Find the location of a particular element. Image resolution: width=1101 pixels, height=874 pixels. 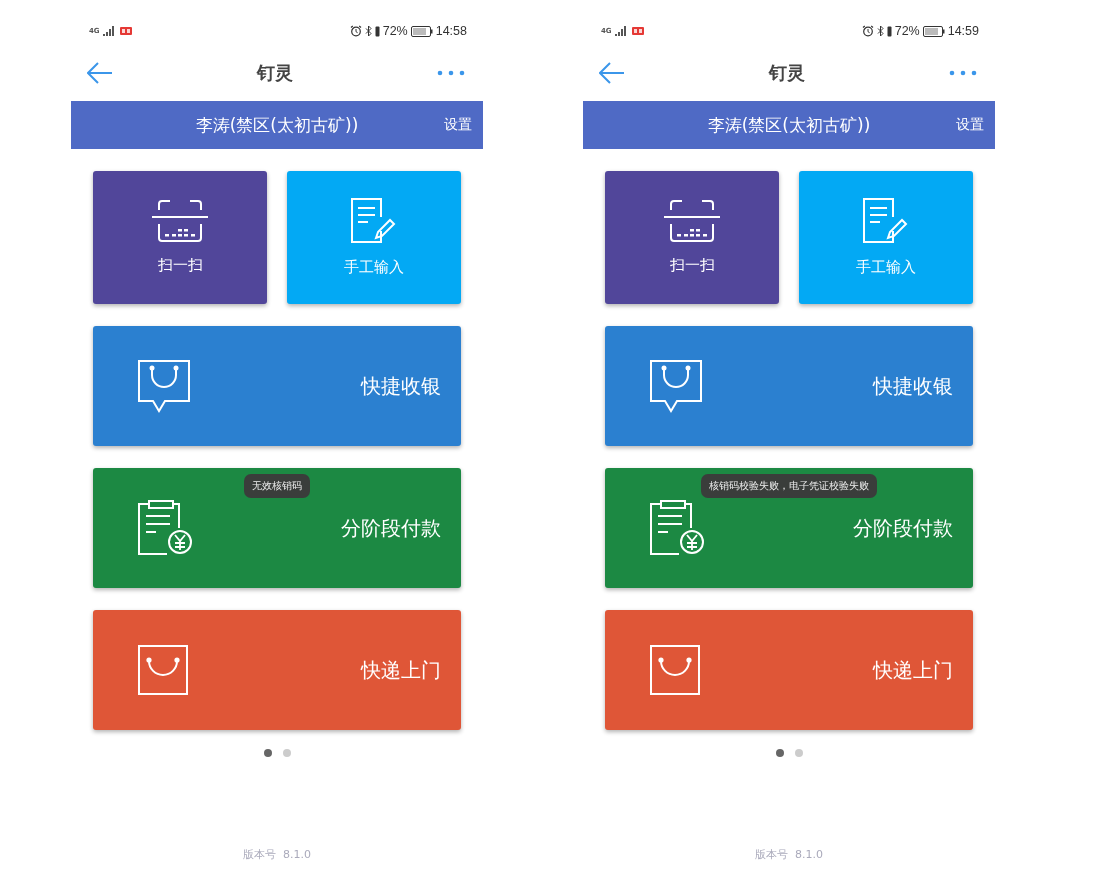

toast-message: 无效核销码 is located at coordinates (277, 486).